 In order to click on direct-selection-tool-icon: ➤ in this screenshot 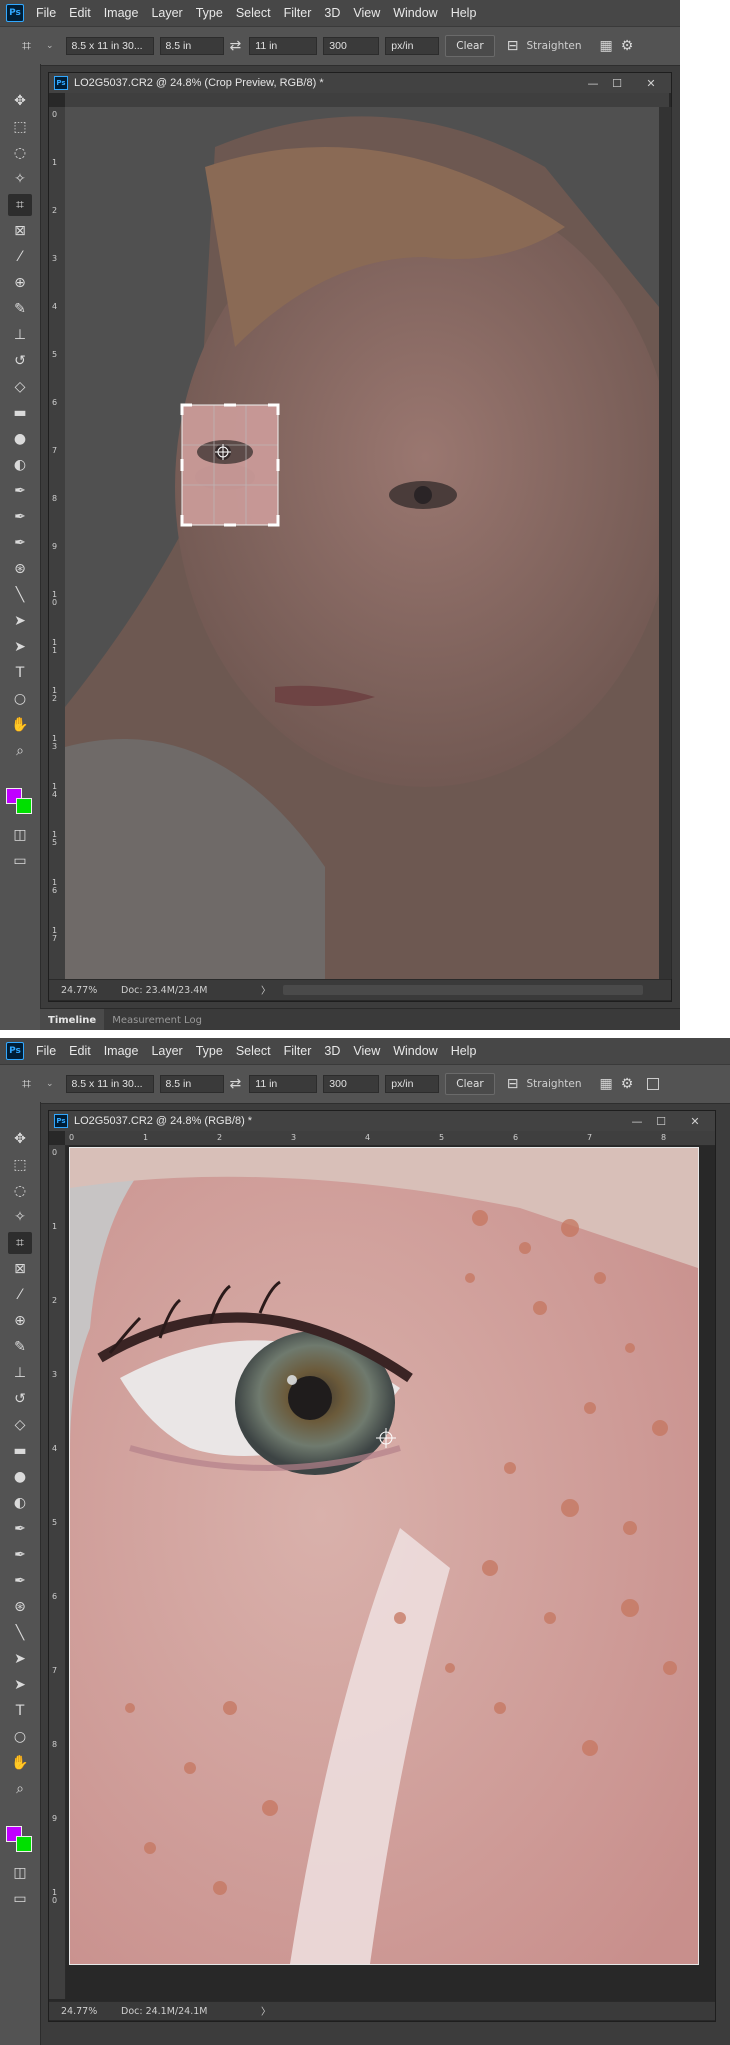, I will do `click(20, 647)`.